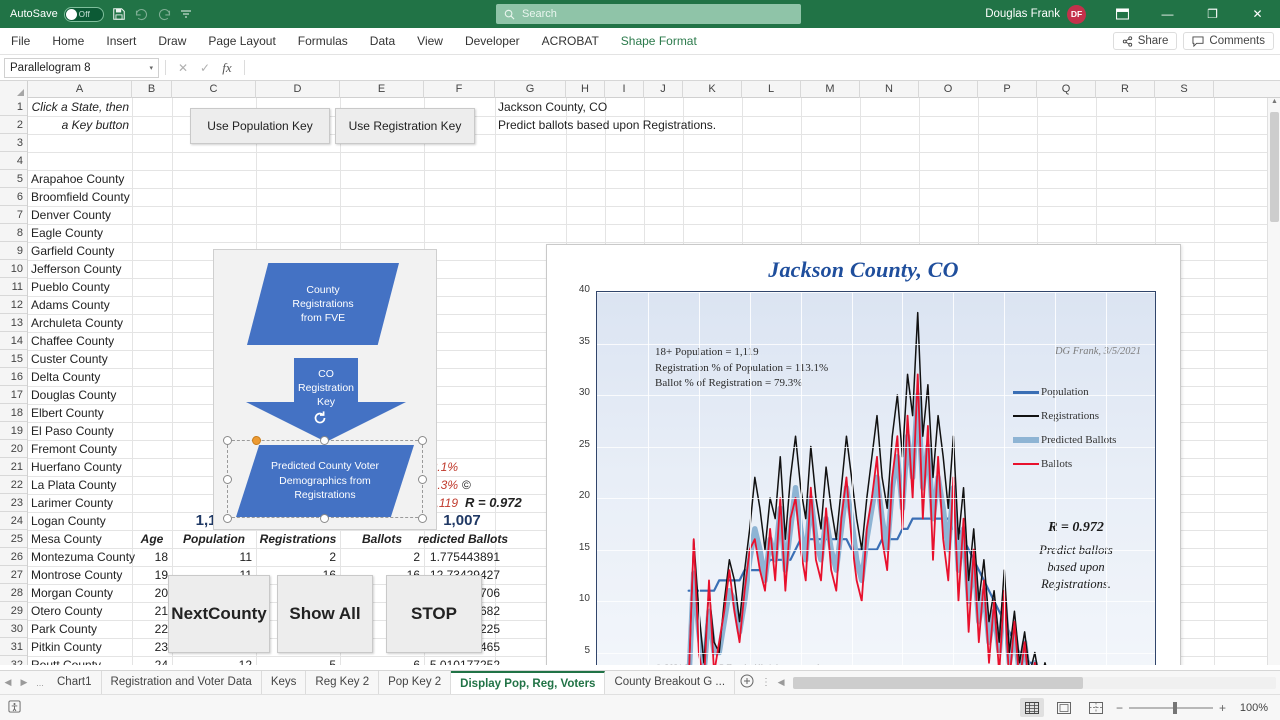 Image resolution: width=1280 pixels, height=720 pixels. What do you see at coordinates (405, 126) in the screenshot?
I see `use-registration-key-button: Use Registration Key` at bounding box center [405, 126].